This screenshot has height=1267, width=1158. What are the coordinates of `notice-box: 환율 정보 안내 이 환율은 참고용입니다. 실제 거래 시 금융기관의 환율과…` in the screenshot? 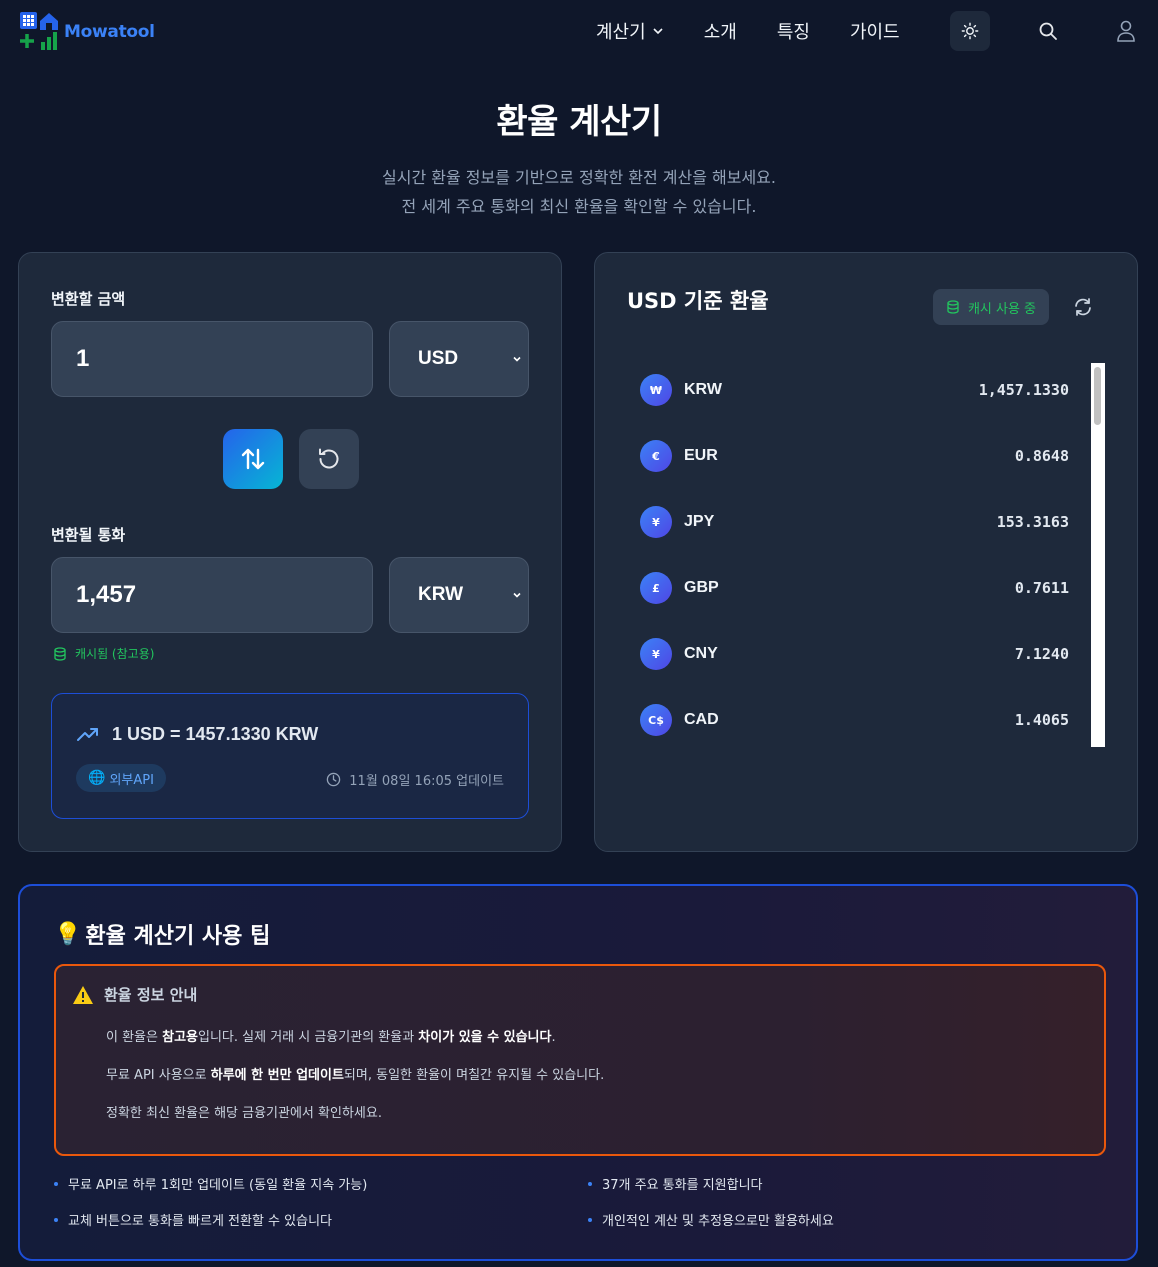 It's located at (580, 1060).